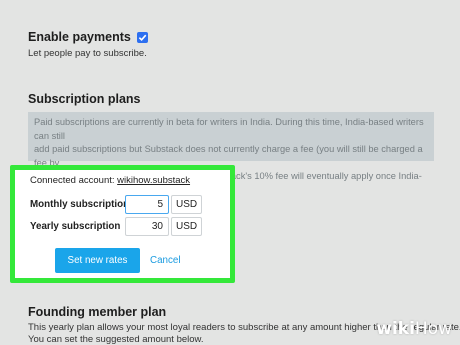 This screenshot has height=345, width=460. What do you see at coordinates (147, 204) in the screenshot?
I see `monthly-price-input: 5` at bounding box center [147, 204].